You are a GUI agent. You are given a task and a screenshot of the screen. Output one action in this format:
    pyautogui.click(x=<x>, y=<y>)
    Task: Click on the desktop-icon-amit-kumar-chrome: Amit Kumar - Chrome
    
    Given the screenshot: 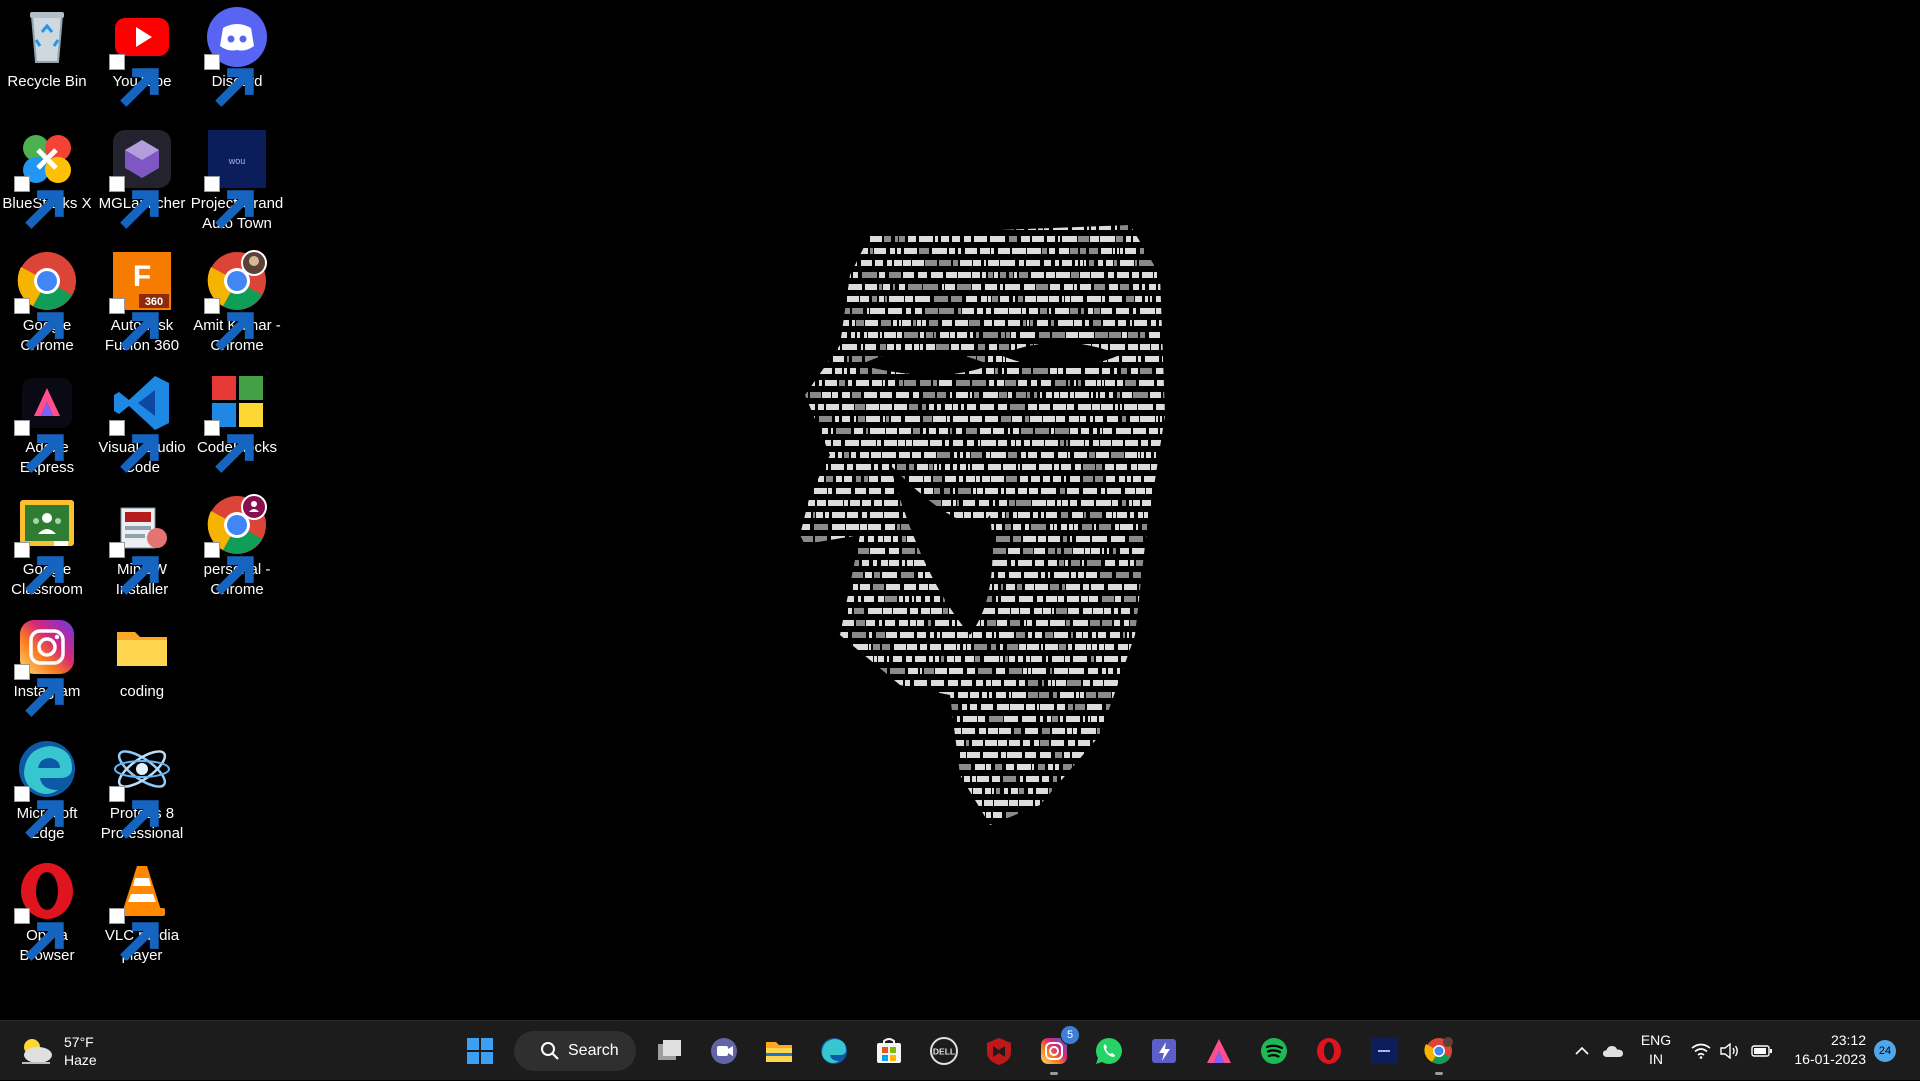 What is the action you would take?
    pyautogui.click(x=237, y=300)
    